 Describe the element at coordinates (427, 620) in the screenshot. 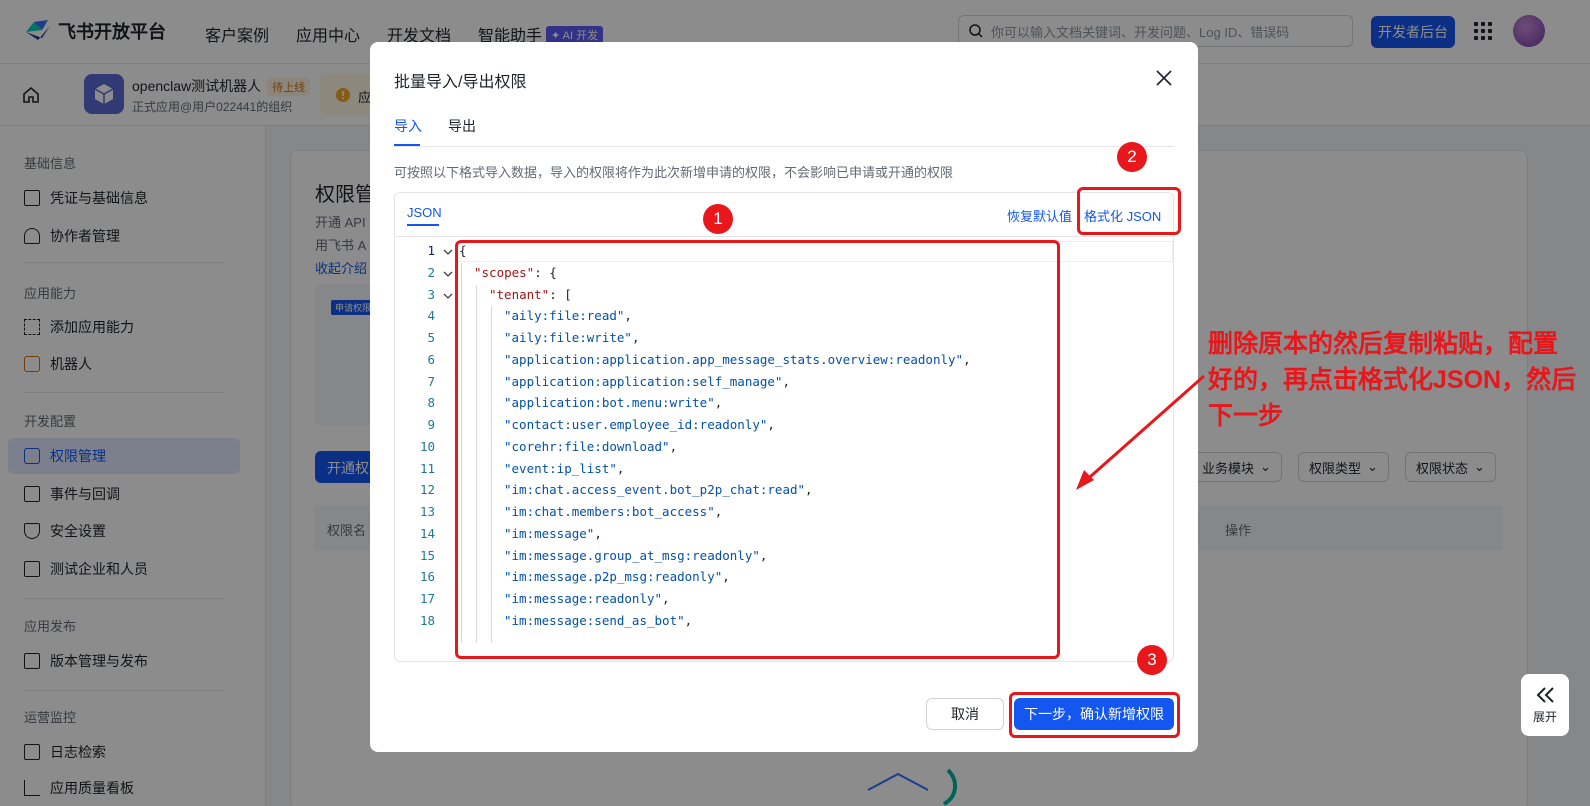

I see `line-number: 18` at that location.